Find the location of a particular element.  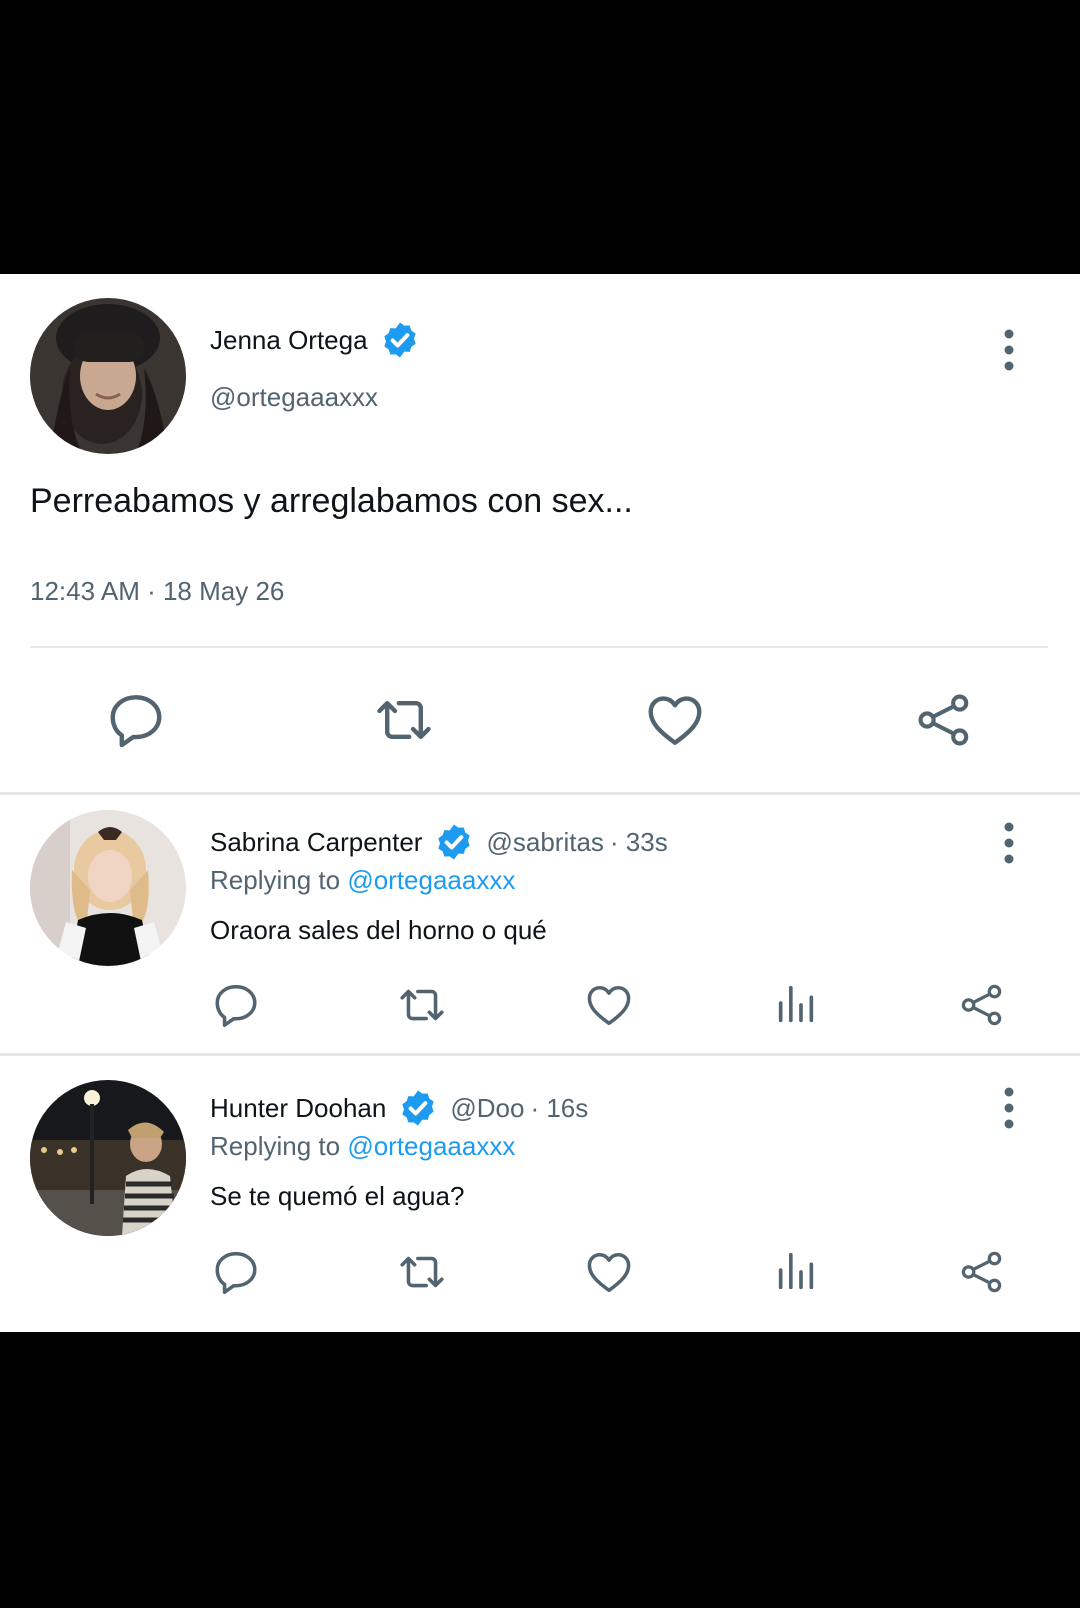

display-name: Sabrina Carpenter is located at coordinates (316, 842).